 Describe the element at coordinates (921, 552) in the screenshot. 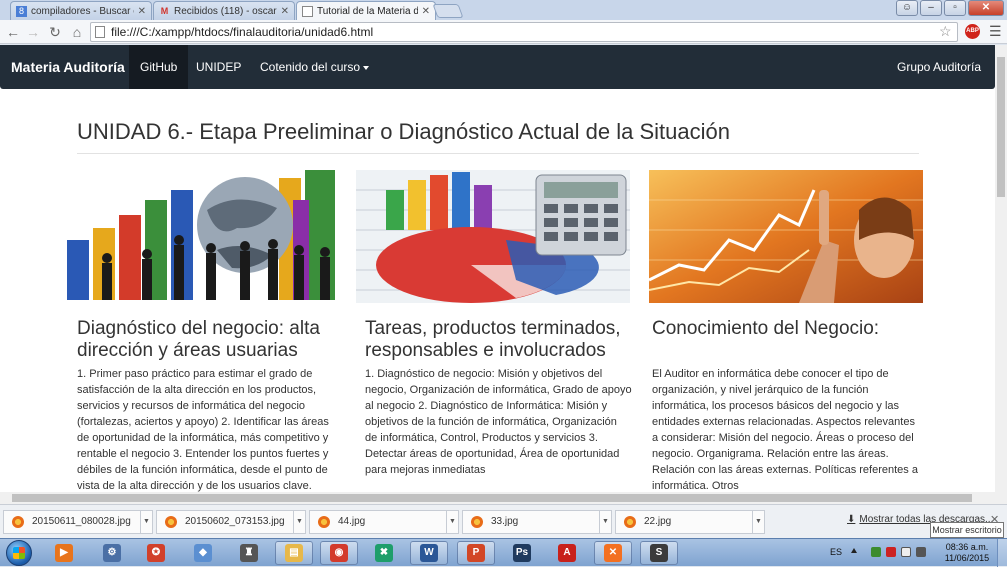

I see `volume-icon` at that location.